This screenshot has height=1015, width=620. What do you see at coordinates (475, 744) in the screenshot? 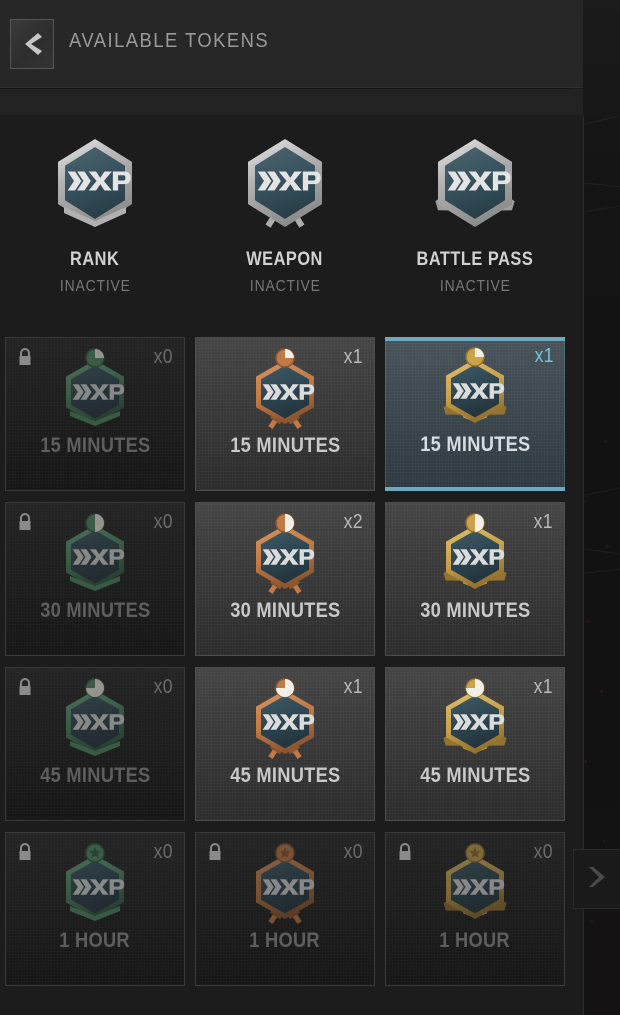
I see `token-card-battle_pass-45-minutes: x1 45 MINUTES` at bounding box center [475, 744].